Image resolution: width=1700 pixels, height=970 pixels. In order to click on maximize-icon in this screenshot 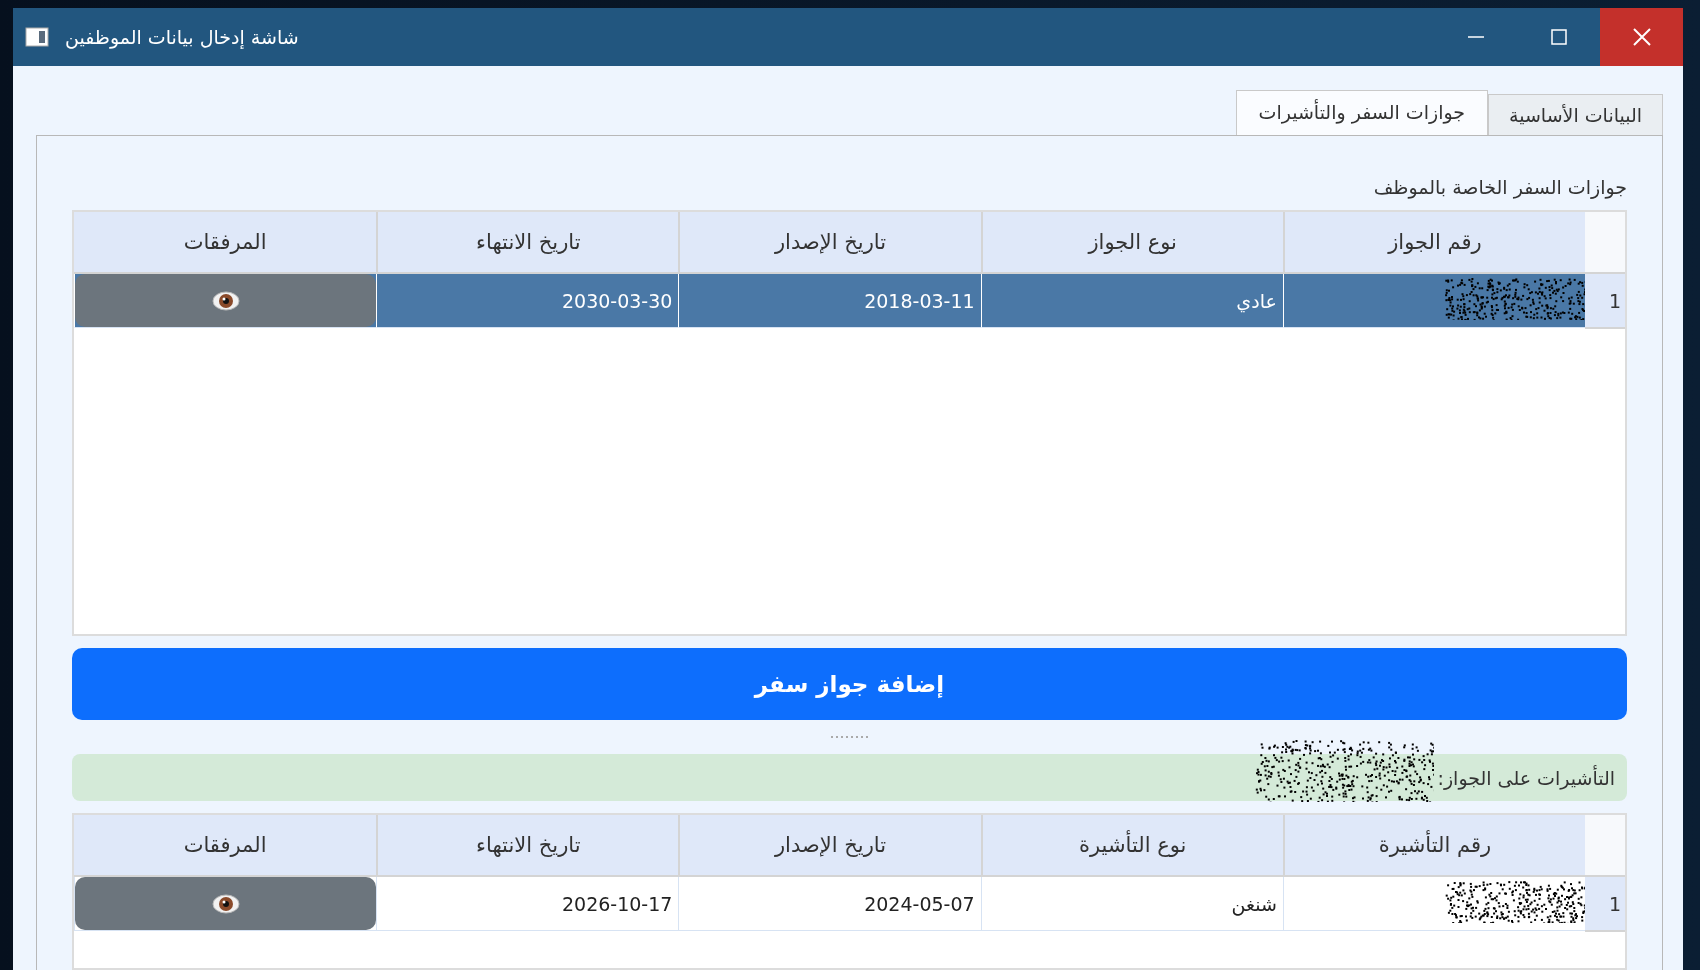, I will do `click(1558, 37)`.